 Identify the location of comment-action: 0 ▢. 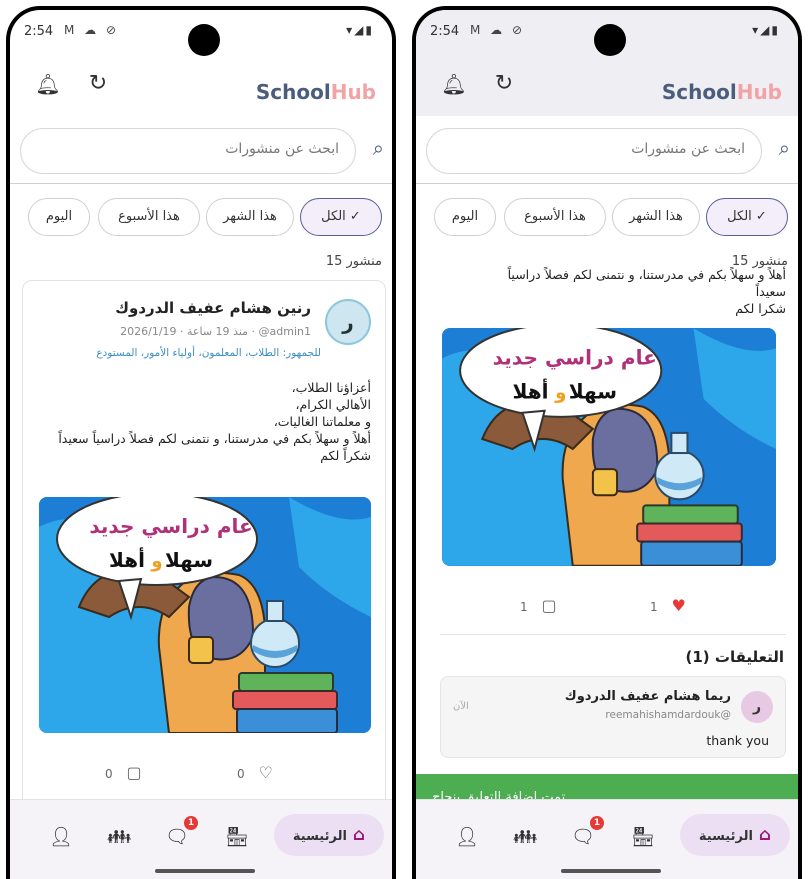
(123, 772).